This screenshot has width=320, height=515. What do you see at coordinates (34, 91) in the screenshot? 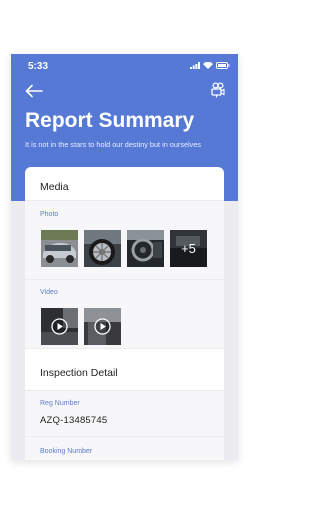
I see `back-arrow-icon` at bounding box center [34, 91].